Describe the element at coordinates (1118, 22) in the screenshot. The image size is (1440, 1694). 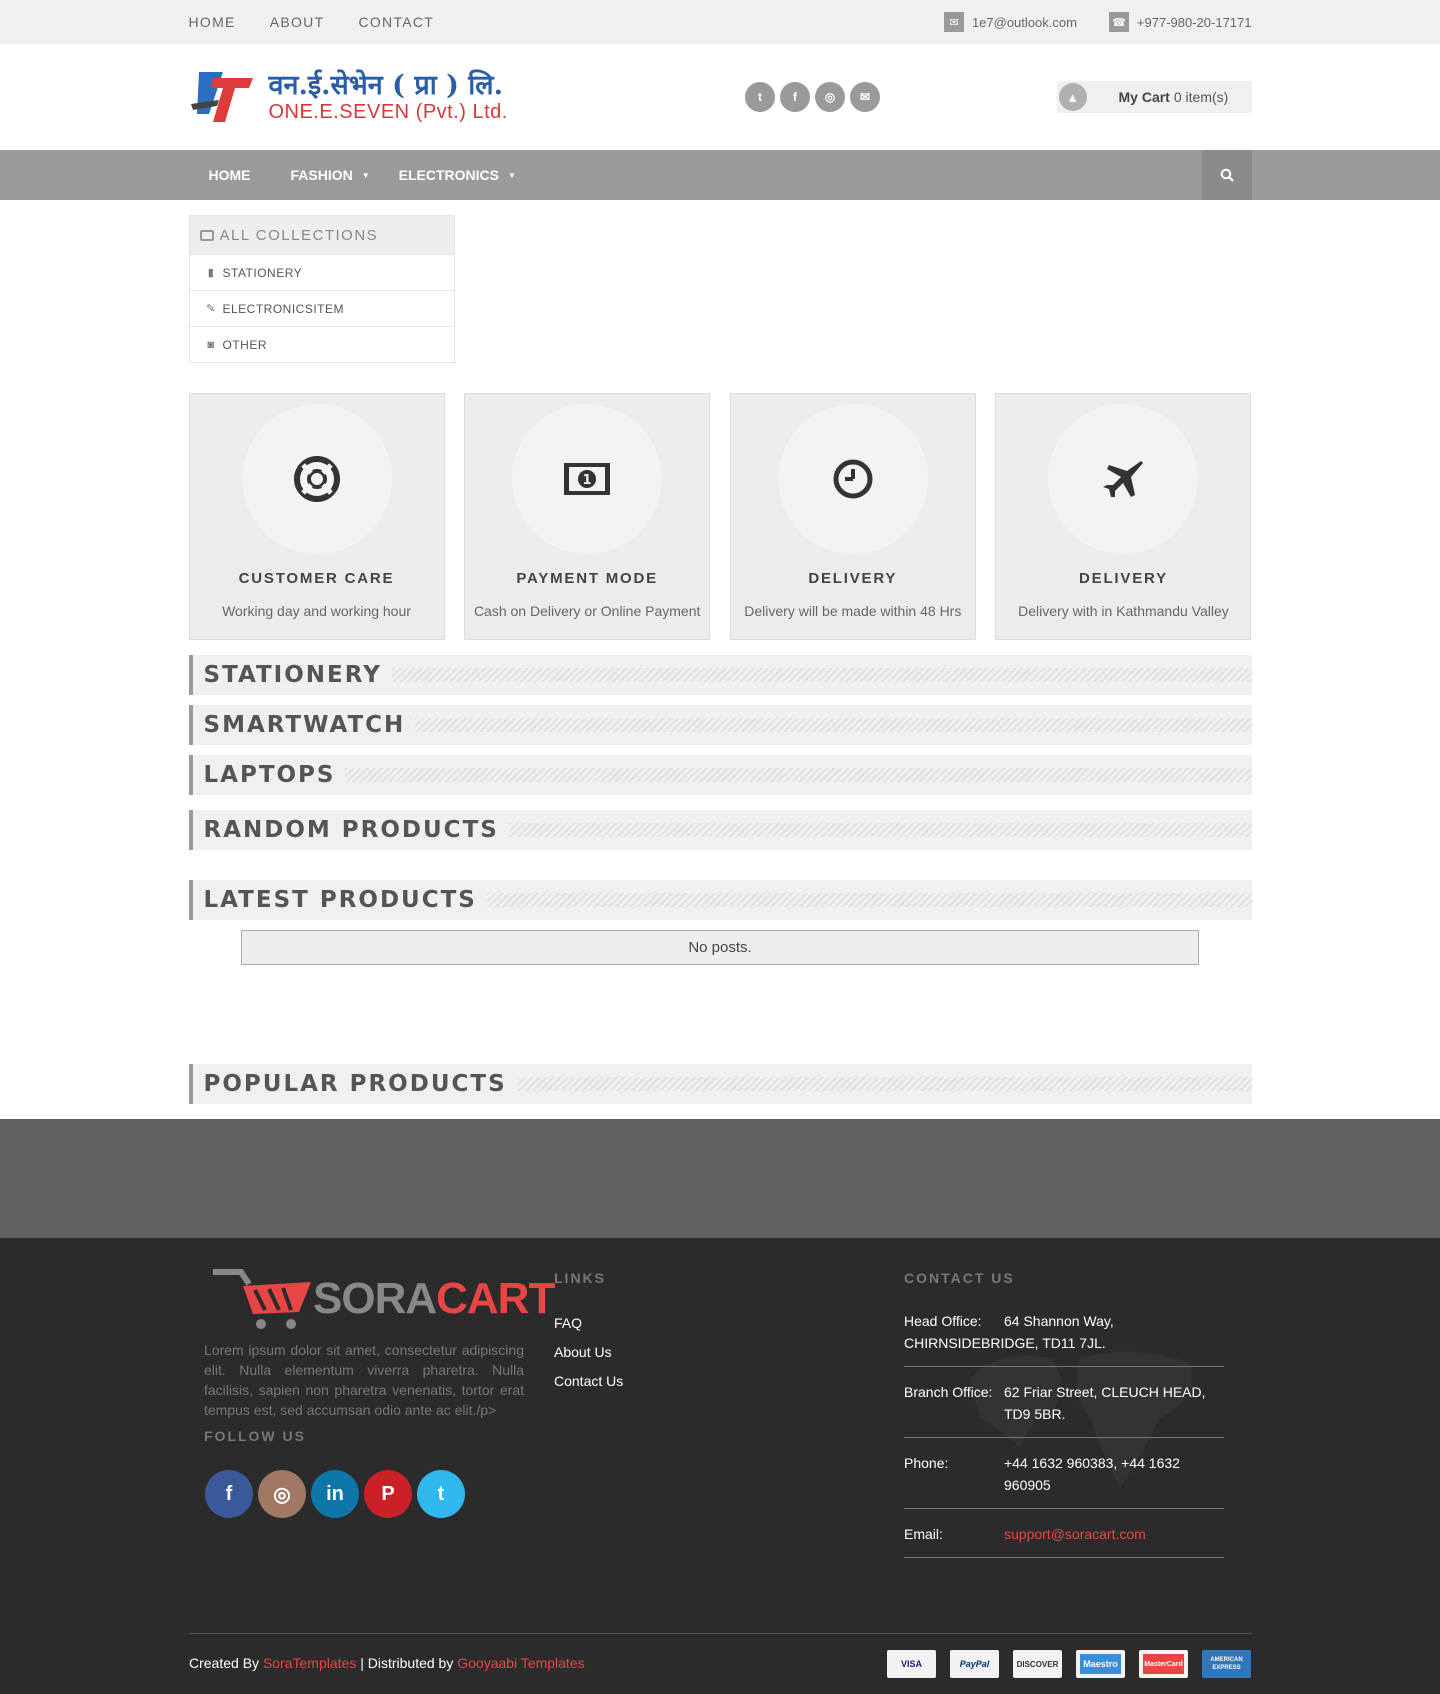
I see `phone-icon: ☎` at that location.